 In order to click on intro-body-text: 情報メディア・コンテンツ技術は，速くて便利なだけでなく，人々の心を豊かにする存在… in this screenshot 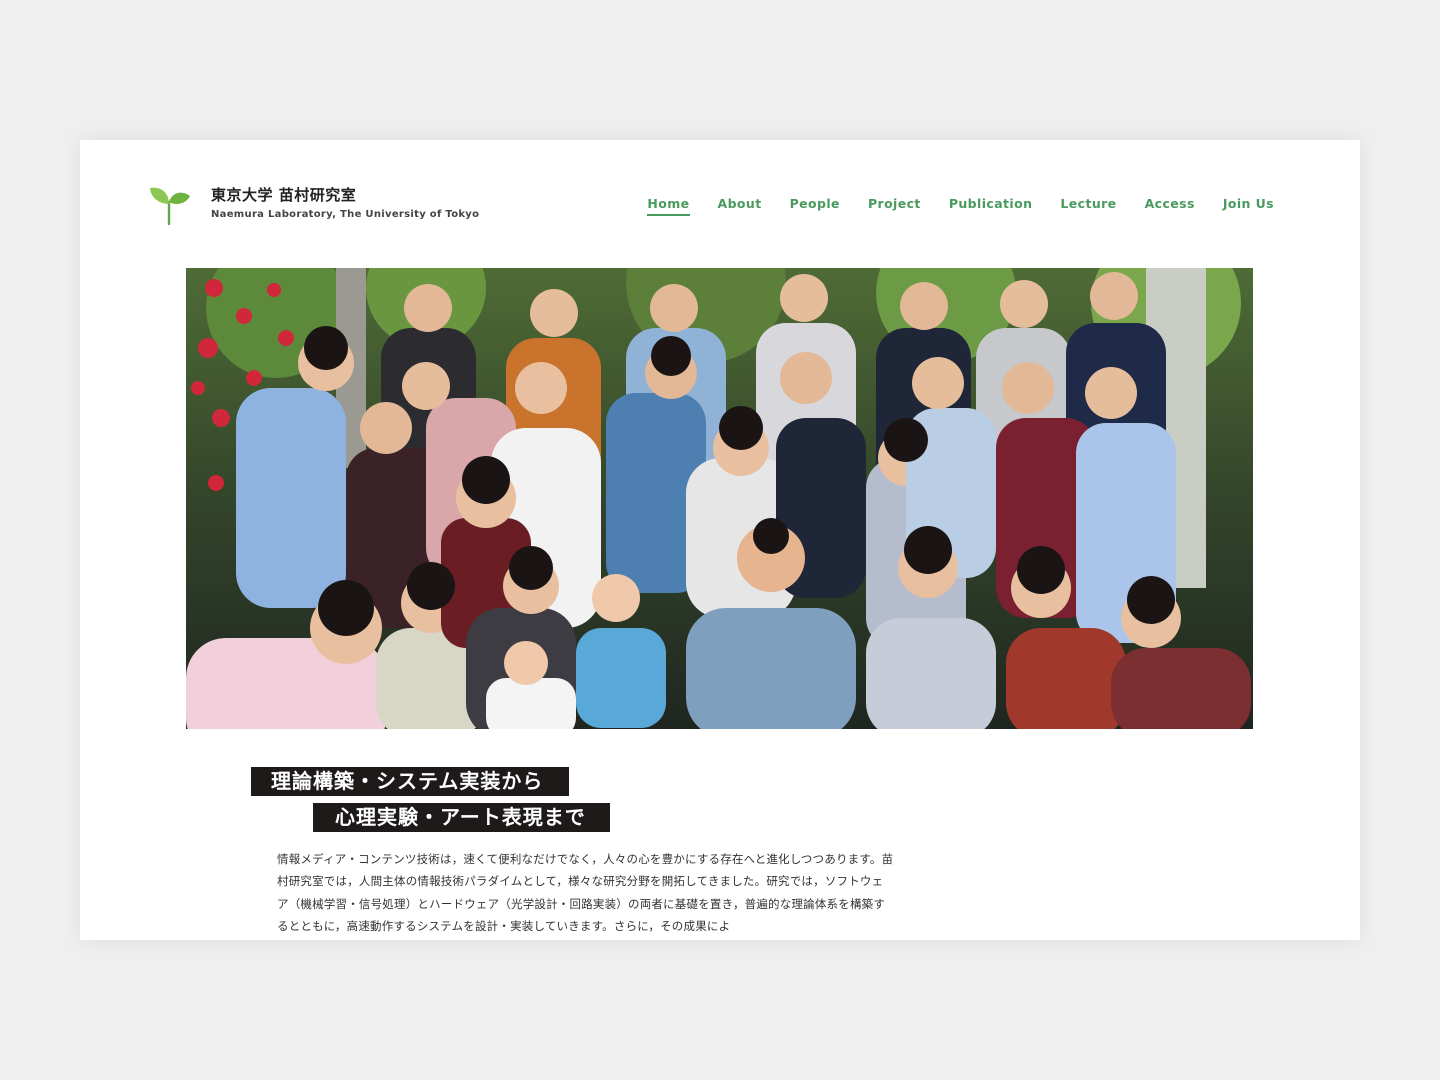, I will do `click(585, 893)`.